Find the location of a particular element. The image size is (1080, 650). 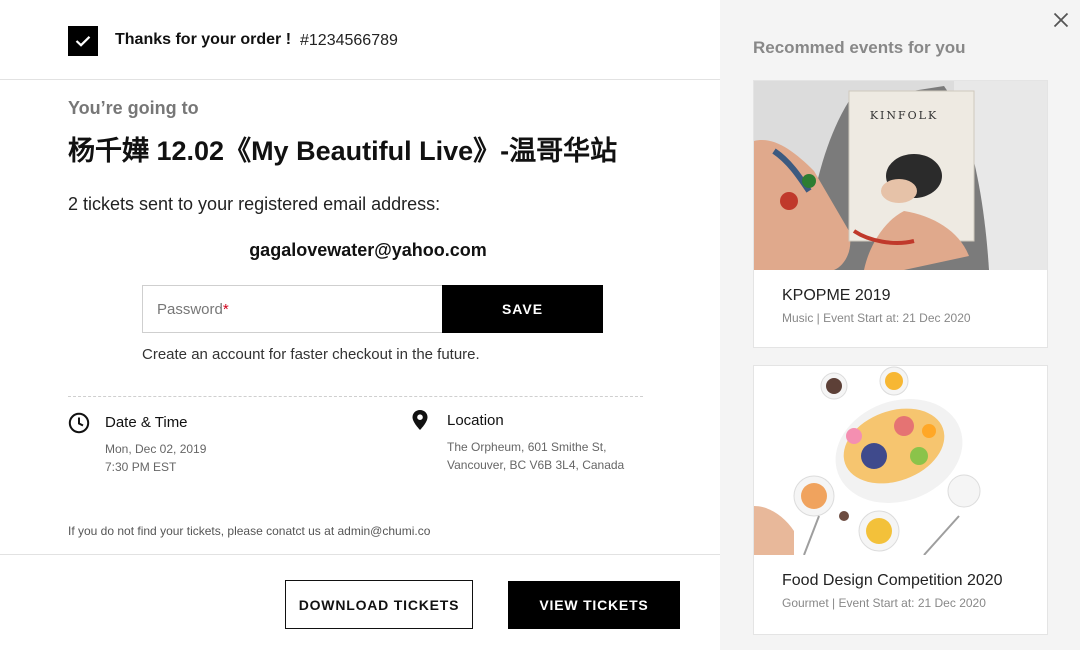

order-number: #1234566789 is located at coordinates (349, 40).